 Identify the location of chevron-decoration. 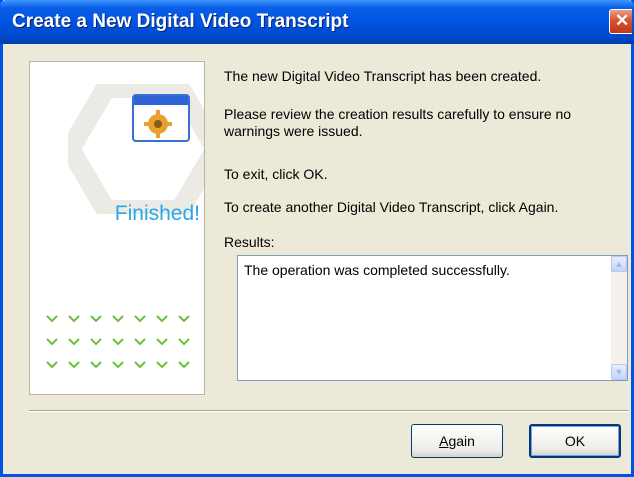
(123, 349).